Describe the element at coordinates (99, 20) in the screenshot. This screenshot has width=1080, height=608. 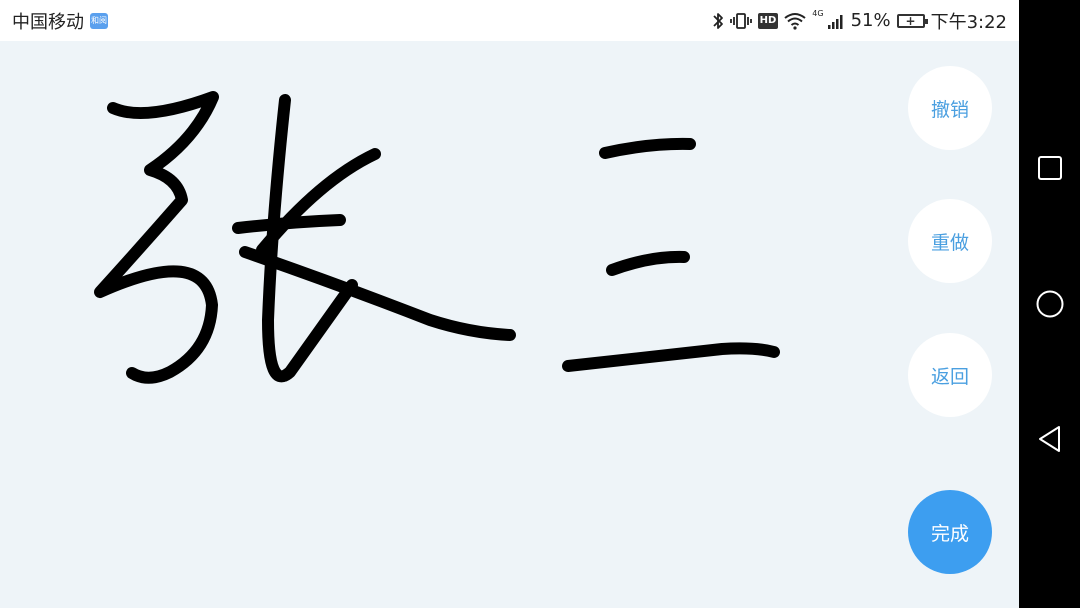
I see `carrier-badge-icon: 和阅` at that location.